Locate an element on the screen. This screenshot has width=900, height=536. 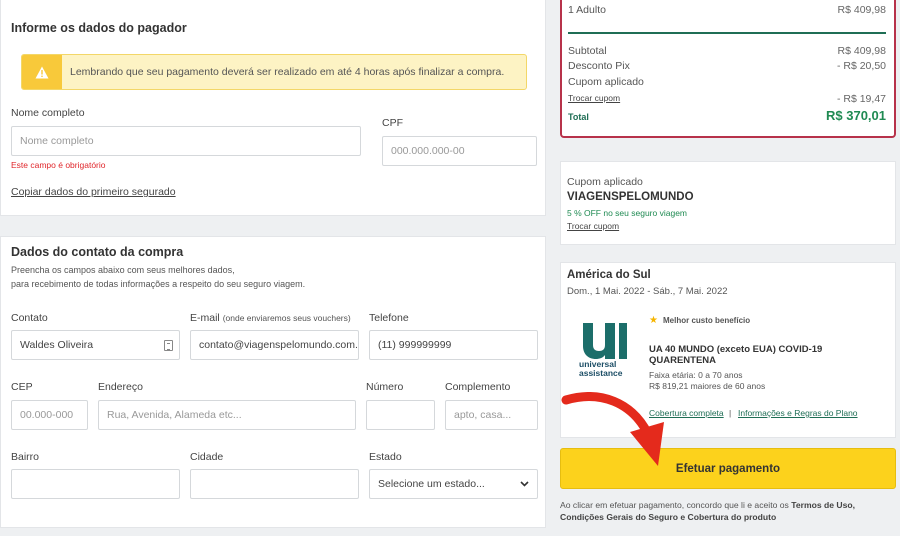
autofill-icon is located at coordinates (168, 345).